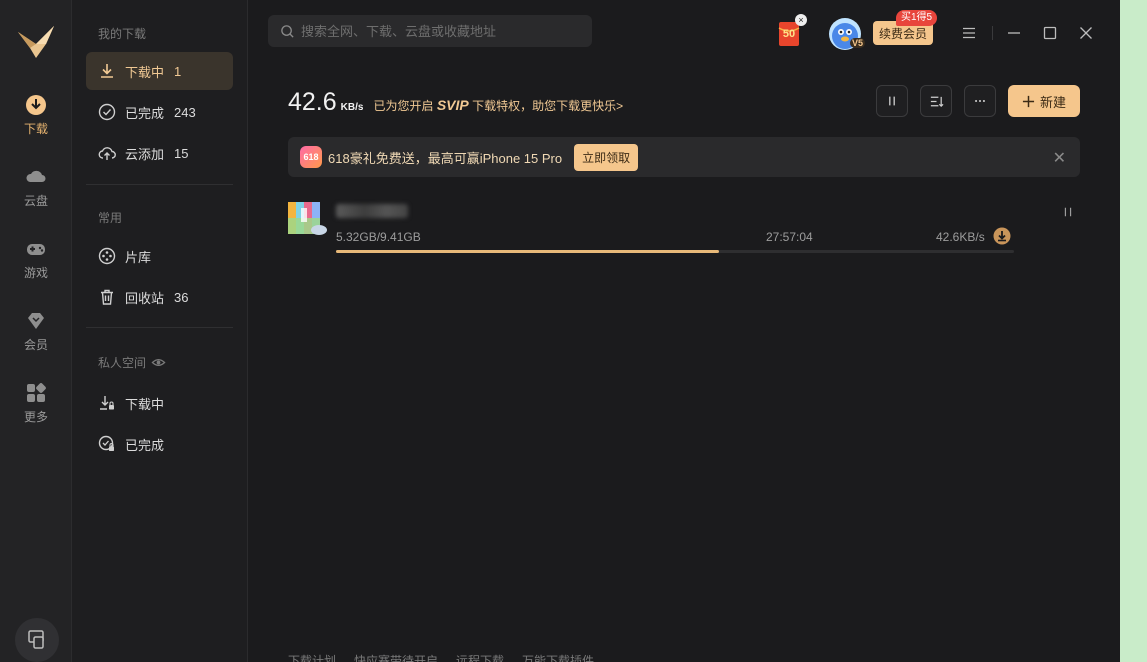  What do you see at coordinates (1068, 212) in the screenshot?
I see `task-pause-icon` at bounding box center [1068, 212].